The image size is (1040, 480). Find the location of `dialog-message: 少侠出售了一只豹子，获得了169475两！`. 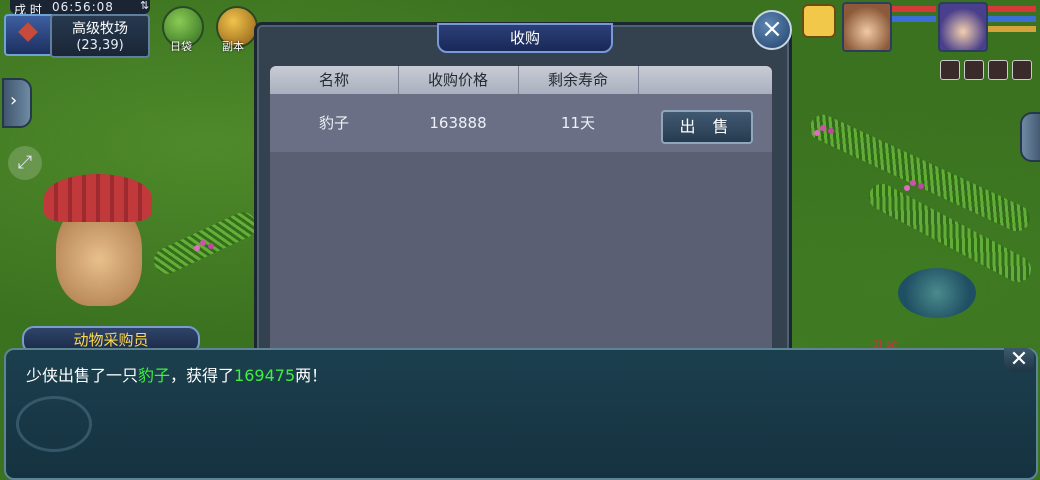

dialog-message: 少侠出售了一只豹子，获得了169475两！ is located at coordinates (176, 374).